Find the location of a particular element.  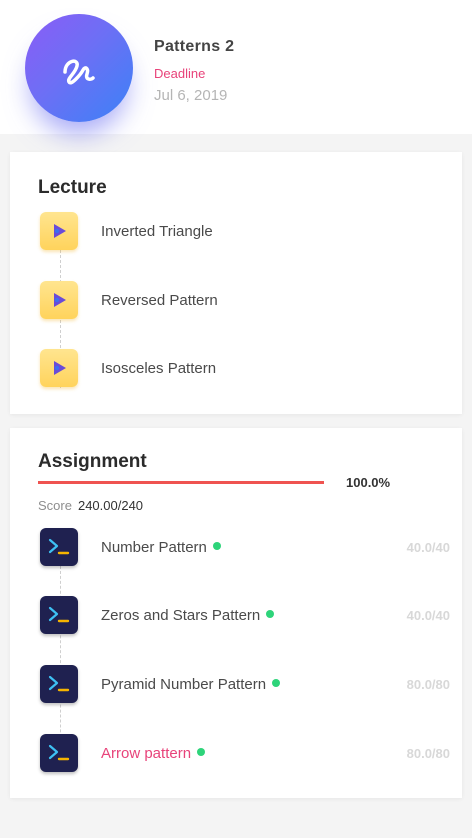

lecture-item-label: Inverted Triangle is located at coordinates (157, 231).